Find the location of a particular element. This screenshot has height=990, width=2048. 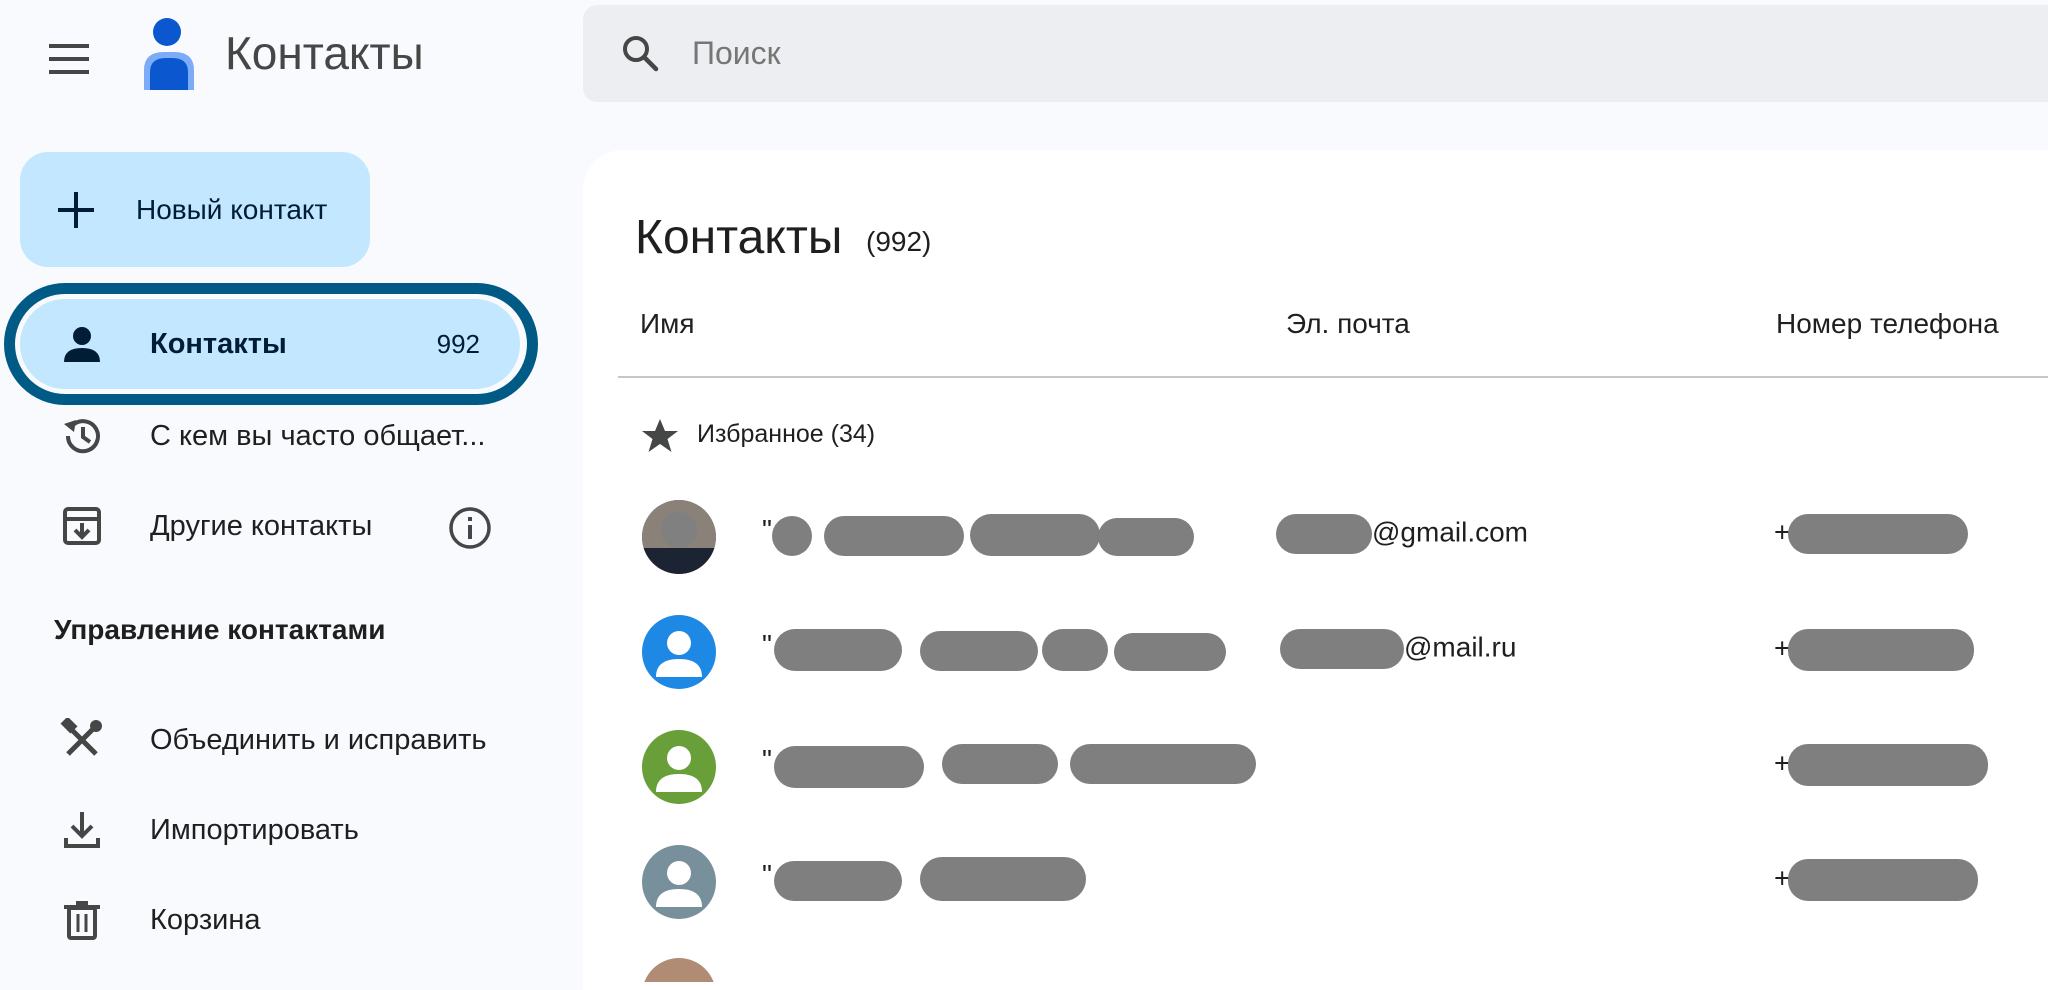

manage-contacts-title: Управление контактами is located at coordinates (220, 629).